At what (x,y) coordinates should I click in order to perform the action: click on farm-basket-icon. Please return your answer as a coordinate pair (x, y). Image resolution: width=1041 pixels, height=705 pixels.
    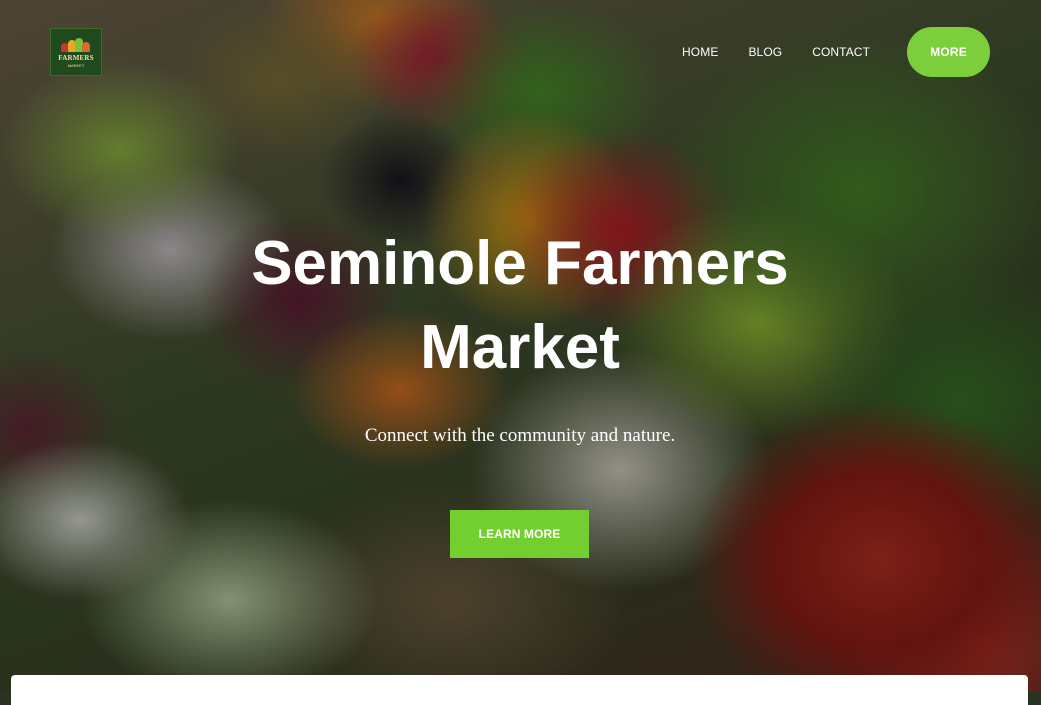
    Looking at the image, I should click on (76, 44).